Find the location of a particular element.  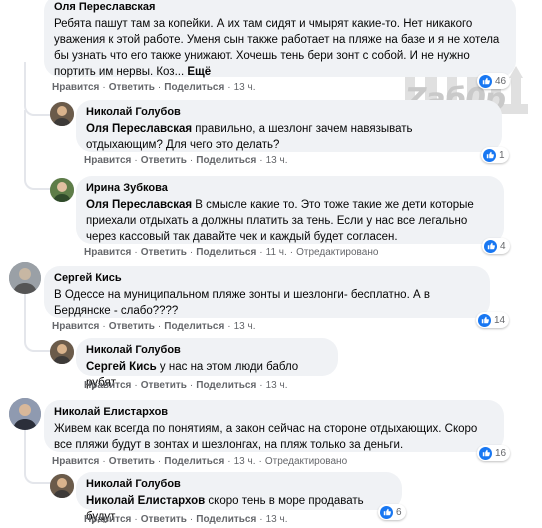

reaction-count: 46 is located at coordinates (494, 81).